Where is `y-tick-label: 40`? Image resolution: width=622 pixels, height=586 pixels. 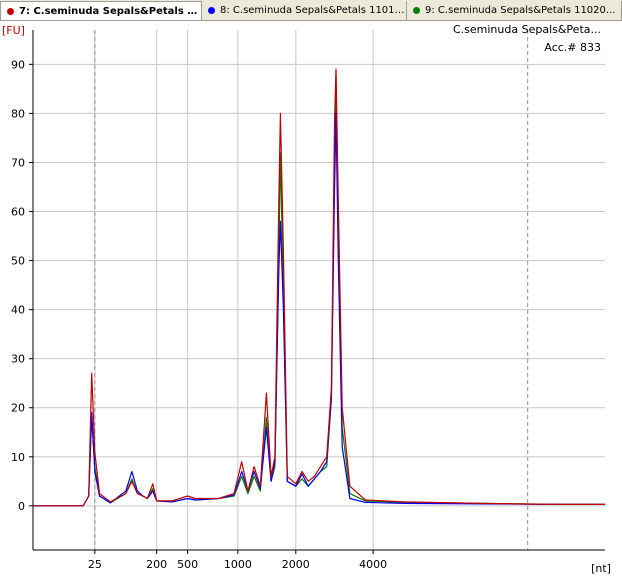 y-tick-label: 40 is located at coordinates (18, 310).